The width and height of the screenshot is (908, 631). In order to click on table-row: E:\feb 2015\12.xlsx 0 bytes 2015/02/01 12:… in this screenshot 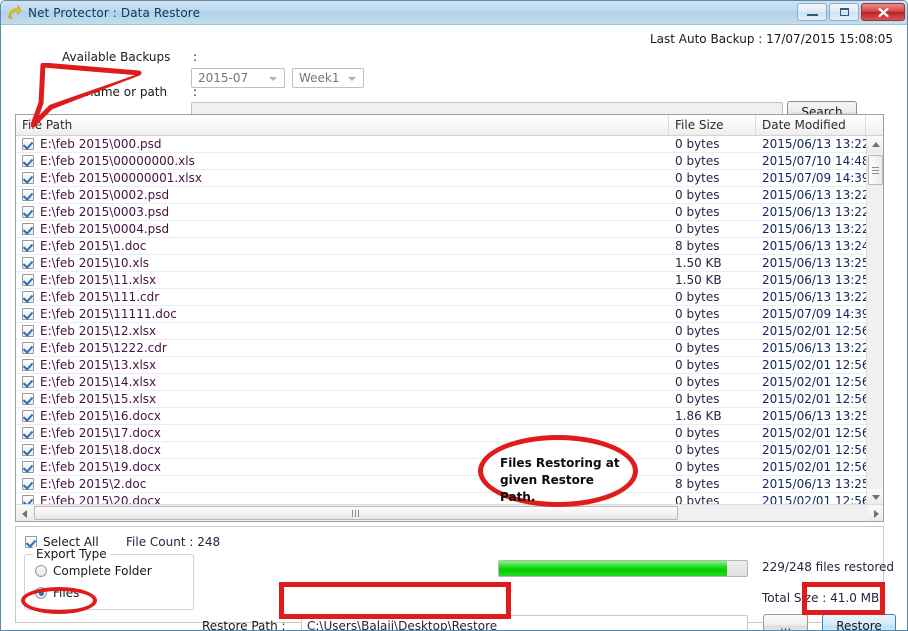, I will do `click(441, 331)`.